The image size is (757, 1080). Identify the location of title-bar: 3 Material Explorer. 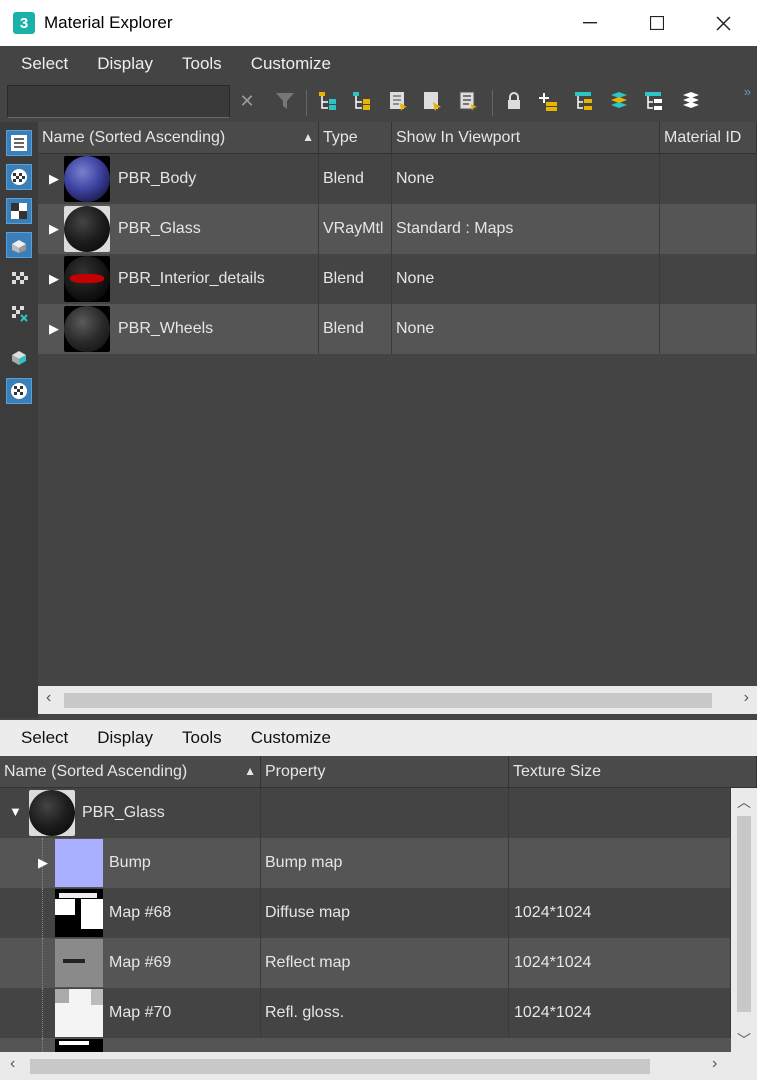
(378, 23).